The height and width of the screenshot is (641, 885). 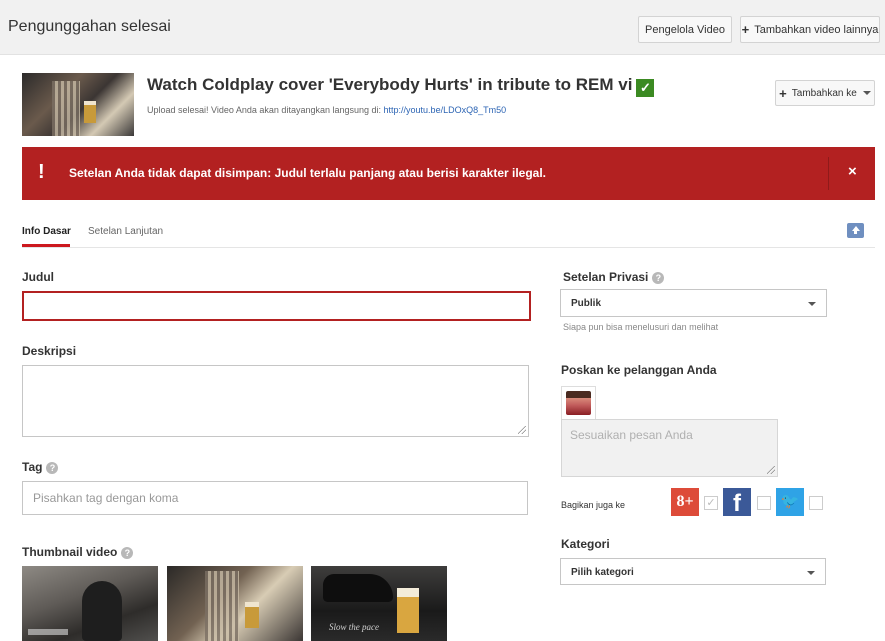 I want to click on thumbnail-option-3: Slow the pace, so click(x=379, y=603).